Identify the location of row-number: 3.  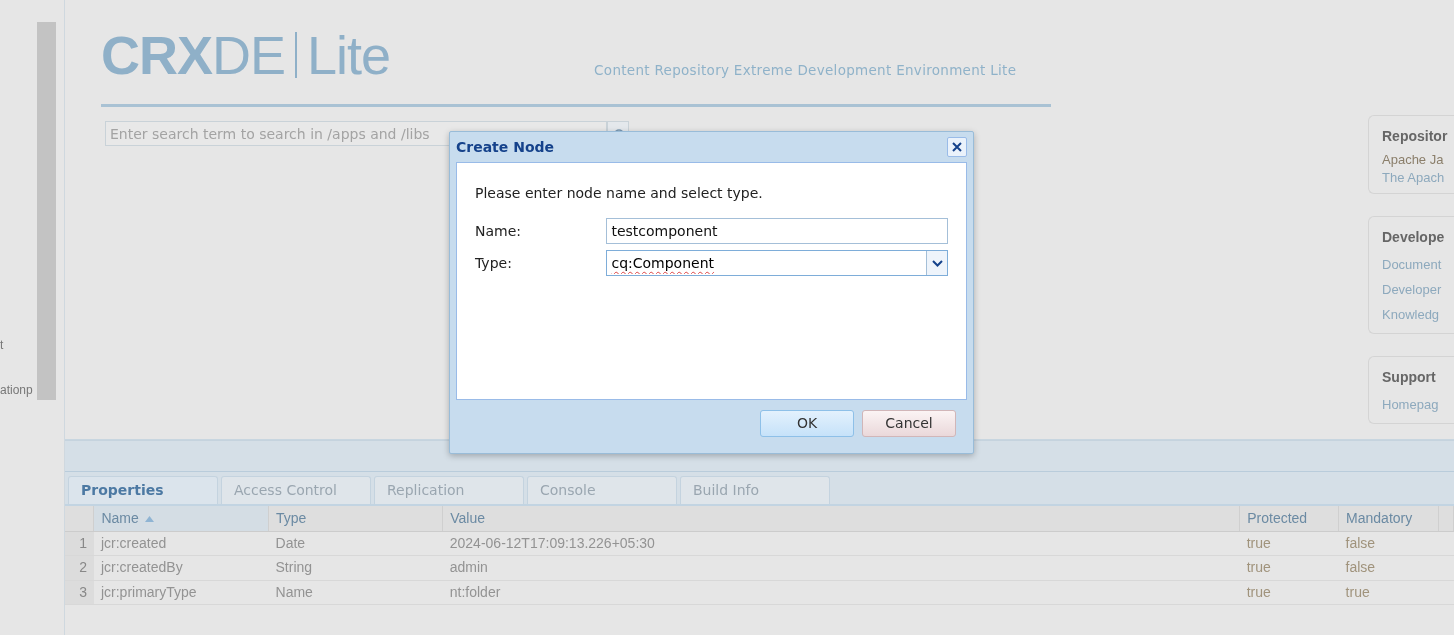
(83, 591).